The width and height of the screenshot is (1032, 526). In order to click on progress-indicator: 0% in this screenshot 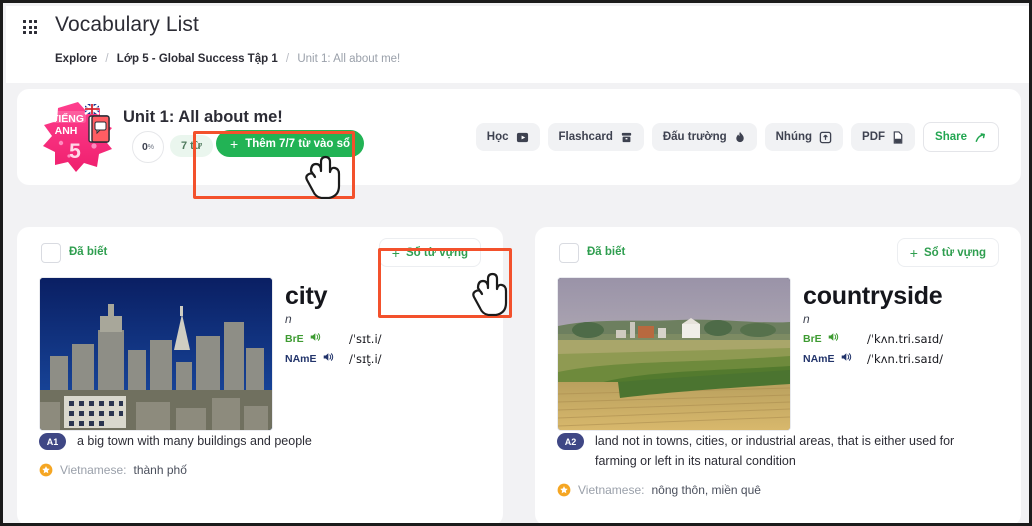, I will do `click(148, 147)`.